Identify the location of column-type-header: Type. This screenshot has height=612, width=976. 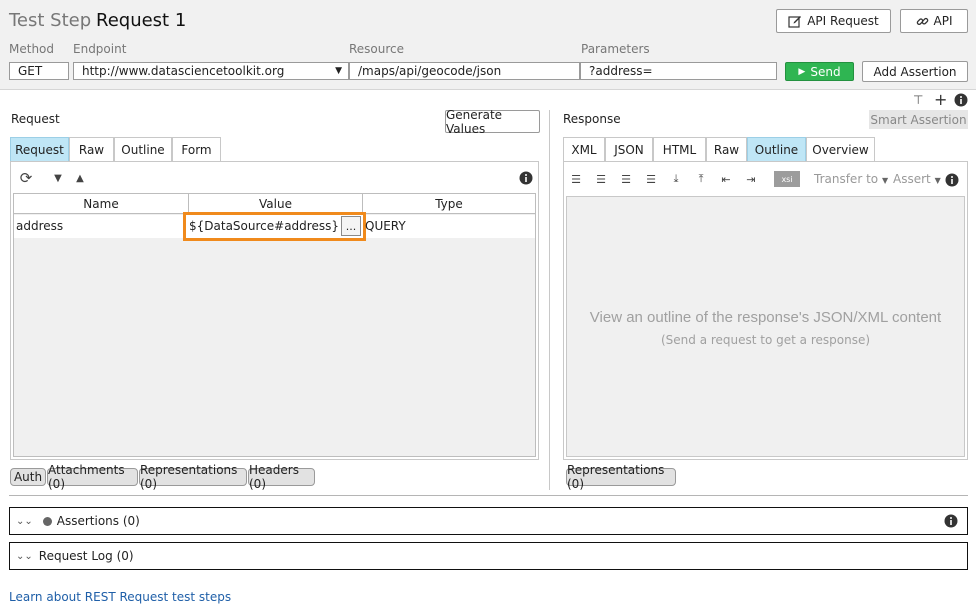
(449, 204).